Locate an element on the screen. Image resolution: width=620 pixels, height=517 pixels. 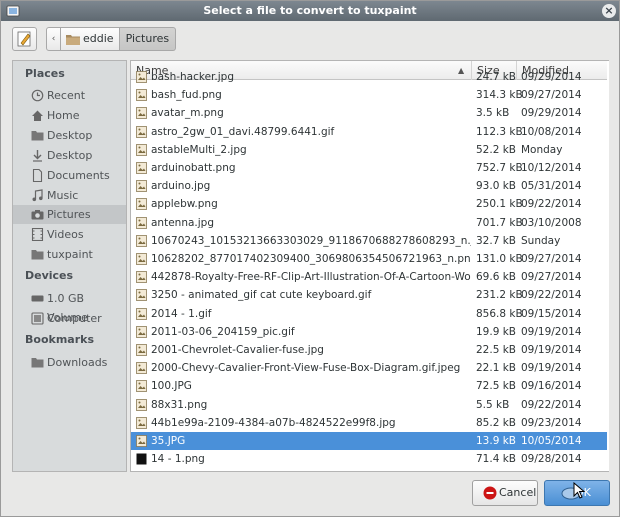
file-row: 14 - 1.png 71.4 kB 09/28/2014 is located at coordinates (369, 459).